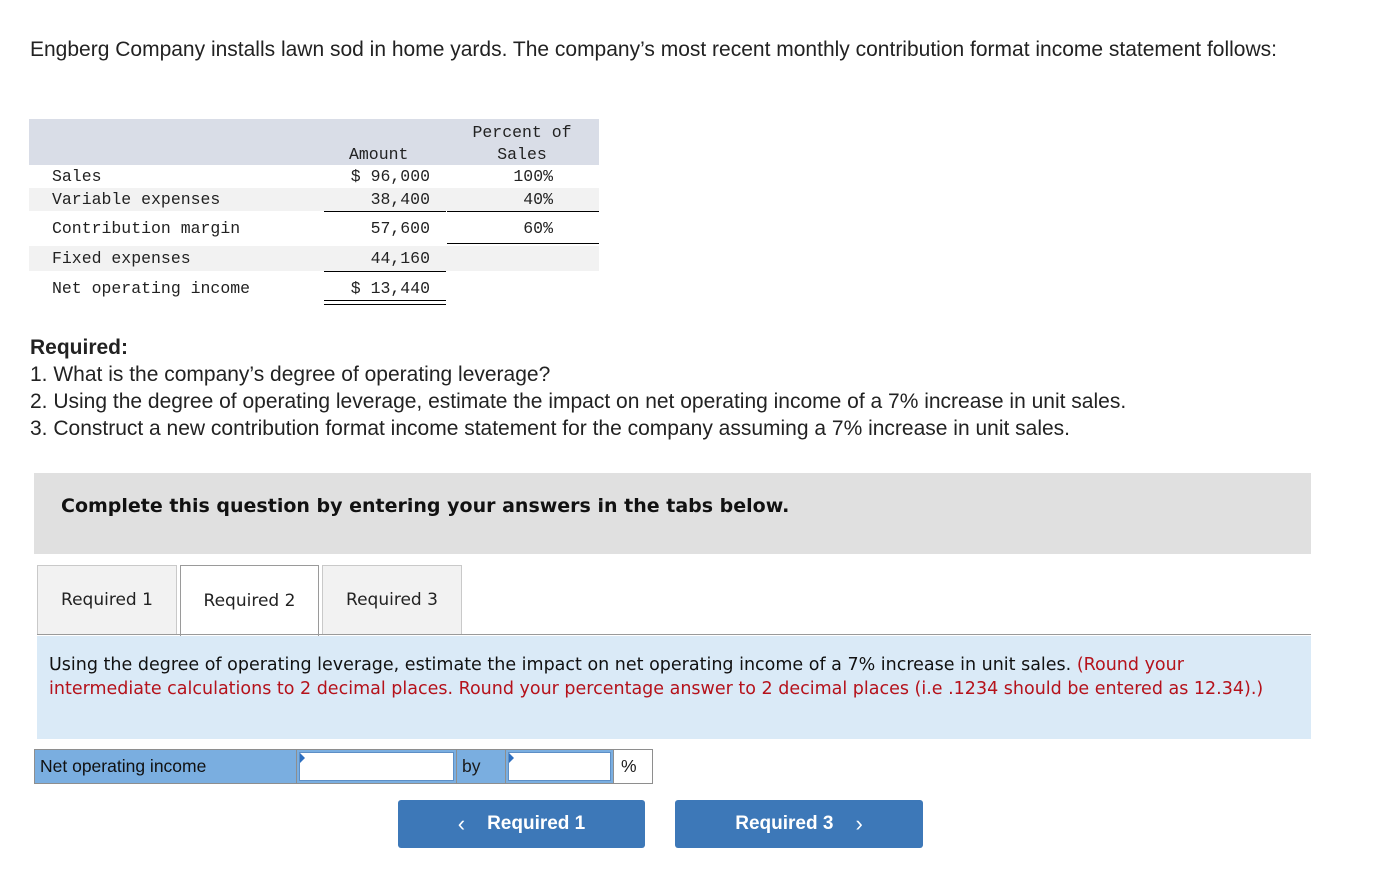 The image size is (1384, 896). What do you see at coordinates (461, 823) in the screenshot?
I see `chevron-left-icon: ‹` at bounding box center [461, 823].